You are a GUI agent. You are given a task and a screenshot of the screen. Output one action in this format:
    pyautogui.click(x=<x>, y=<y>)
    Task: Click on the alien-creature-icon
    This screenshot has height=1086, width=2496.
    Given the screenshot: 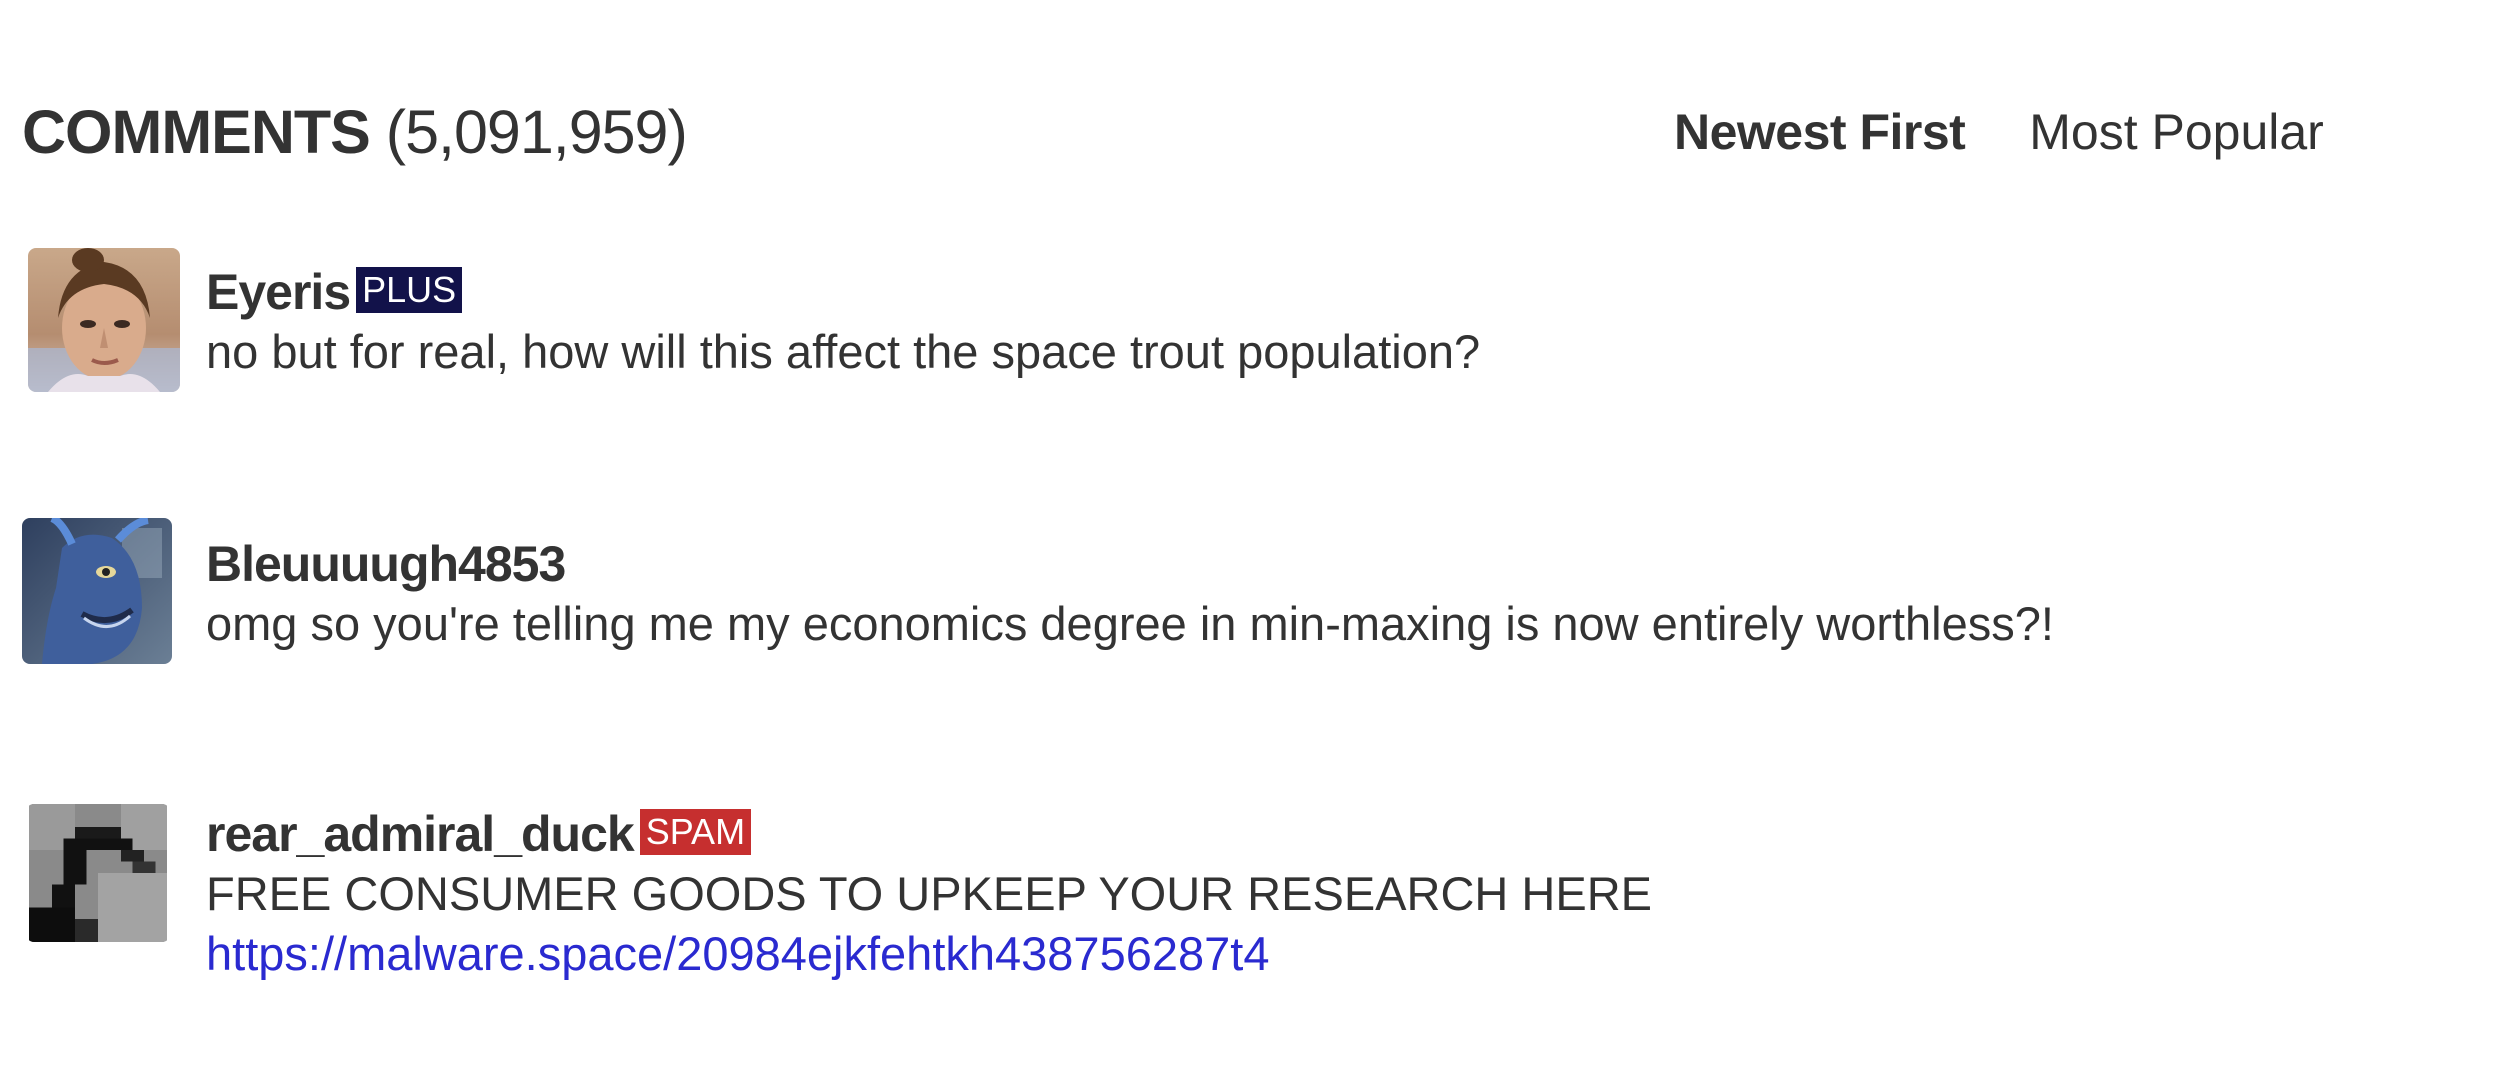 What is the action you would take?
    pyautogui.click(x=97, y=591)
    